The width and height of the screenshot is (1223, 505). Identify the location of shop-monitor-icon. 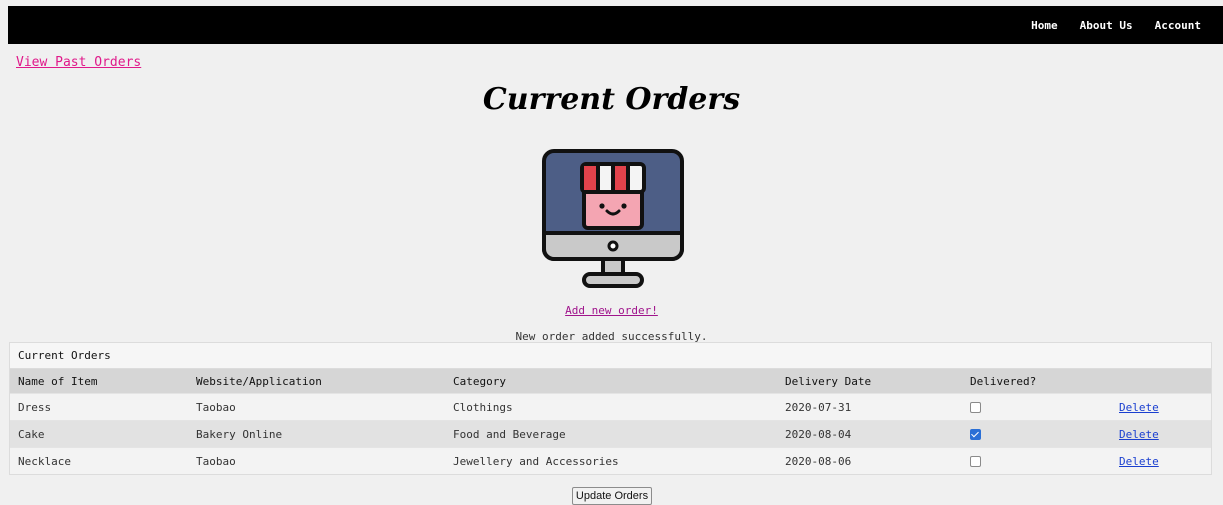
(613, 218).